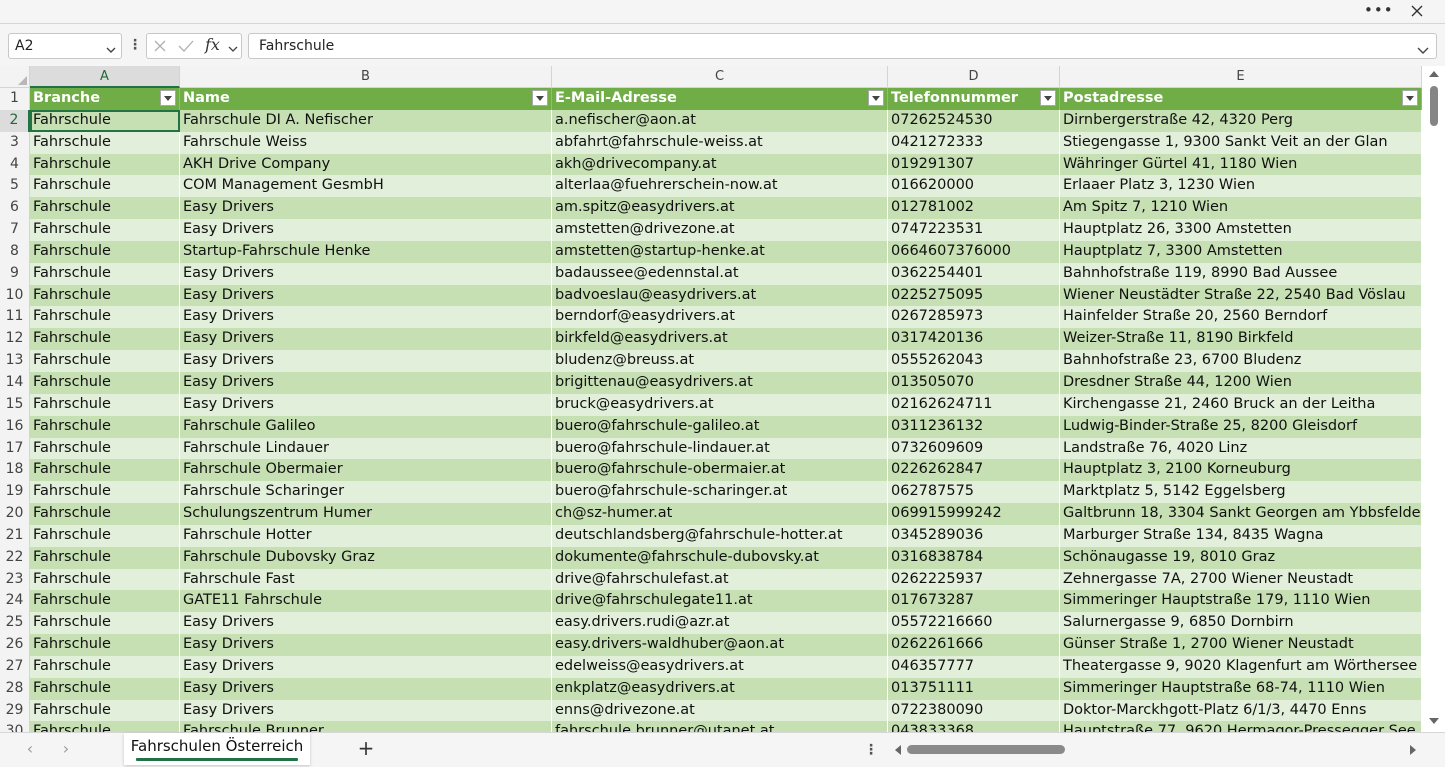  I want to click on table-cell: enns@drivezone.at, so click(720, 710).